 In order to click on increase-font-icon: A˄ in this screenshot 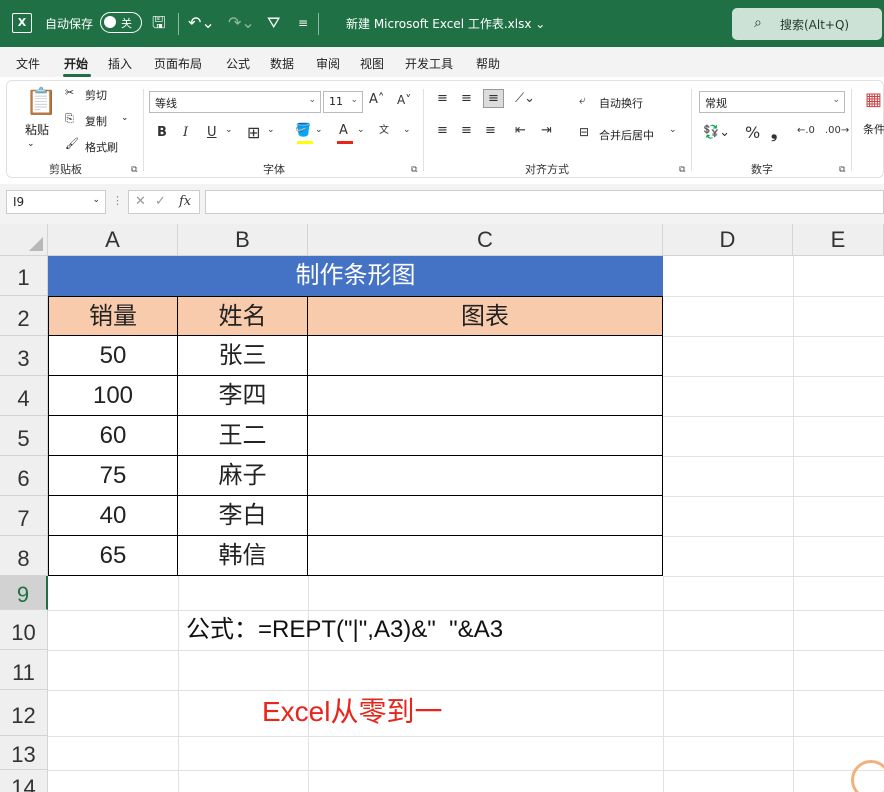, I will do `click(376, 99)`.